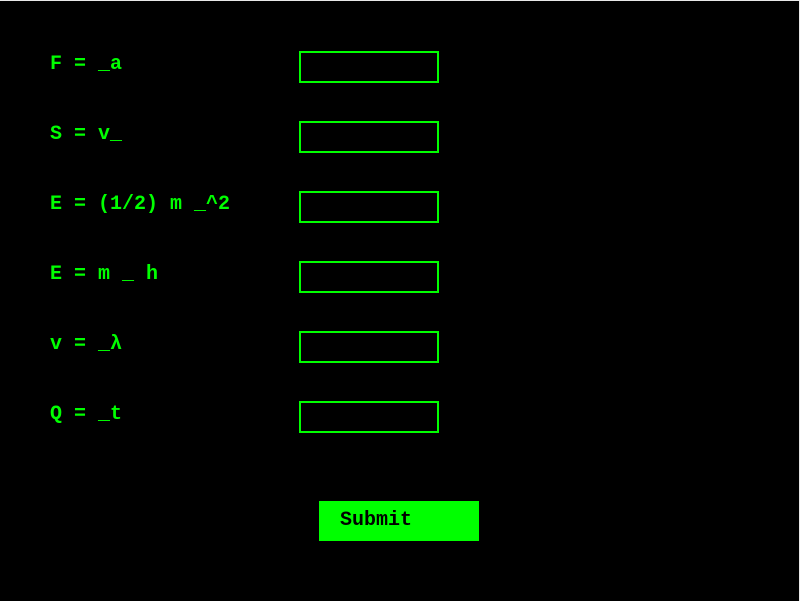 The width and height of the screenshot is (800, 601). Describe the element at coordinates (140, 204) in the screenshot. I see `equation-label: E = (1/2) m _^2` at that location.